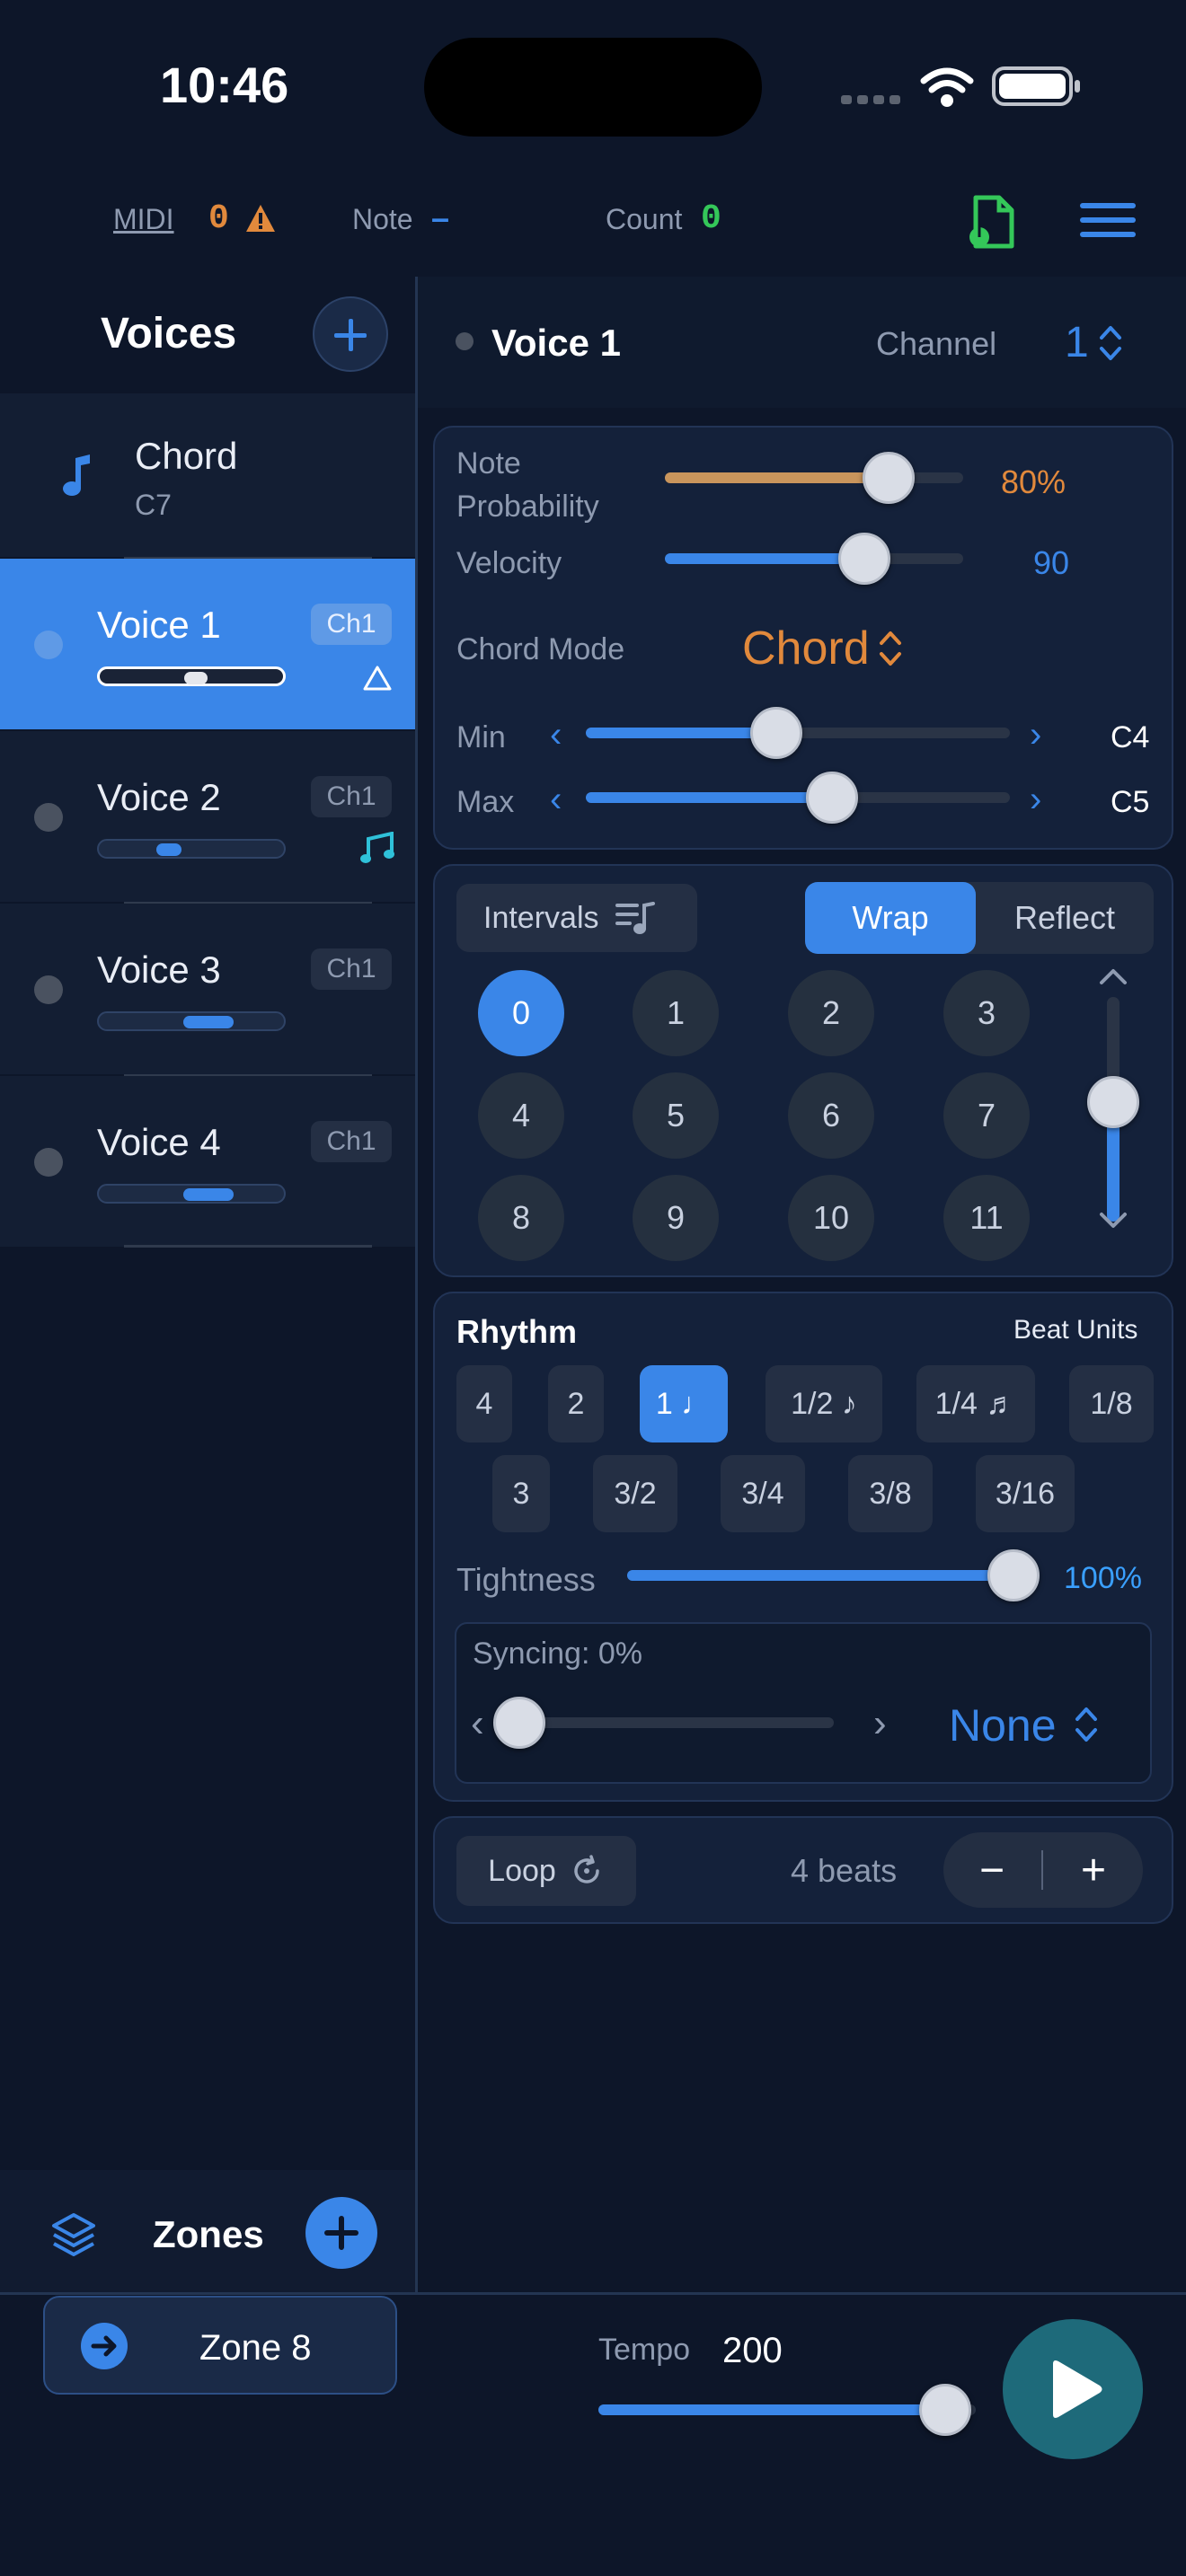  What do you see at coordinates (763, 1493) in the screenshot?
I see `rhythm-option: 3/4` at bounding box center [763, 1493].